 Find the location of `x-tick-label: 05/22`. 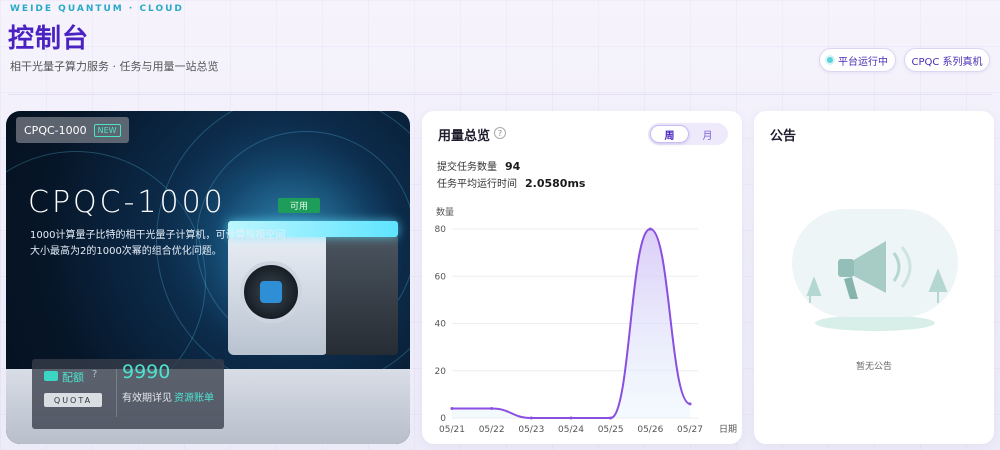

x-tick-label: 05/22 is located at coordinates (492, 430).